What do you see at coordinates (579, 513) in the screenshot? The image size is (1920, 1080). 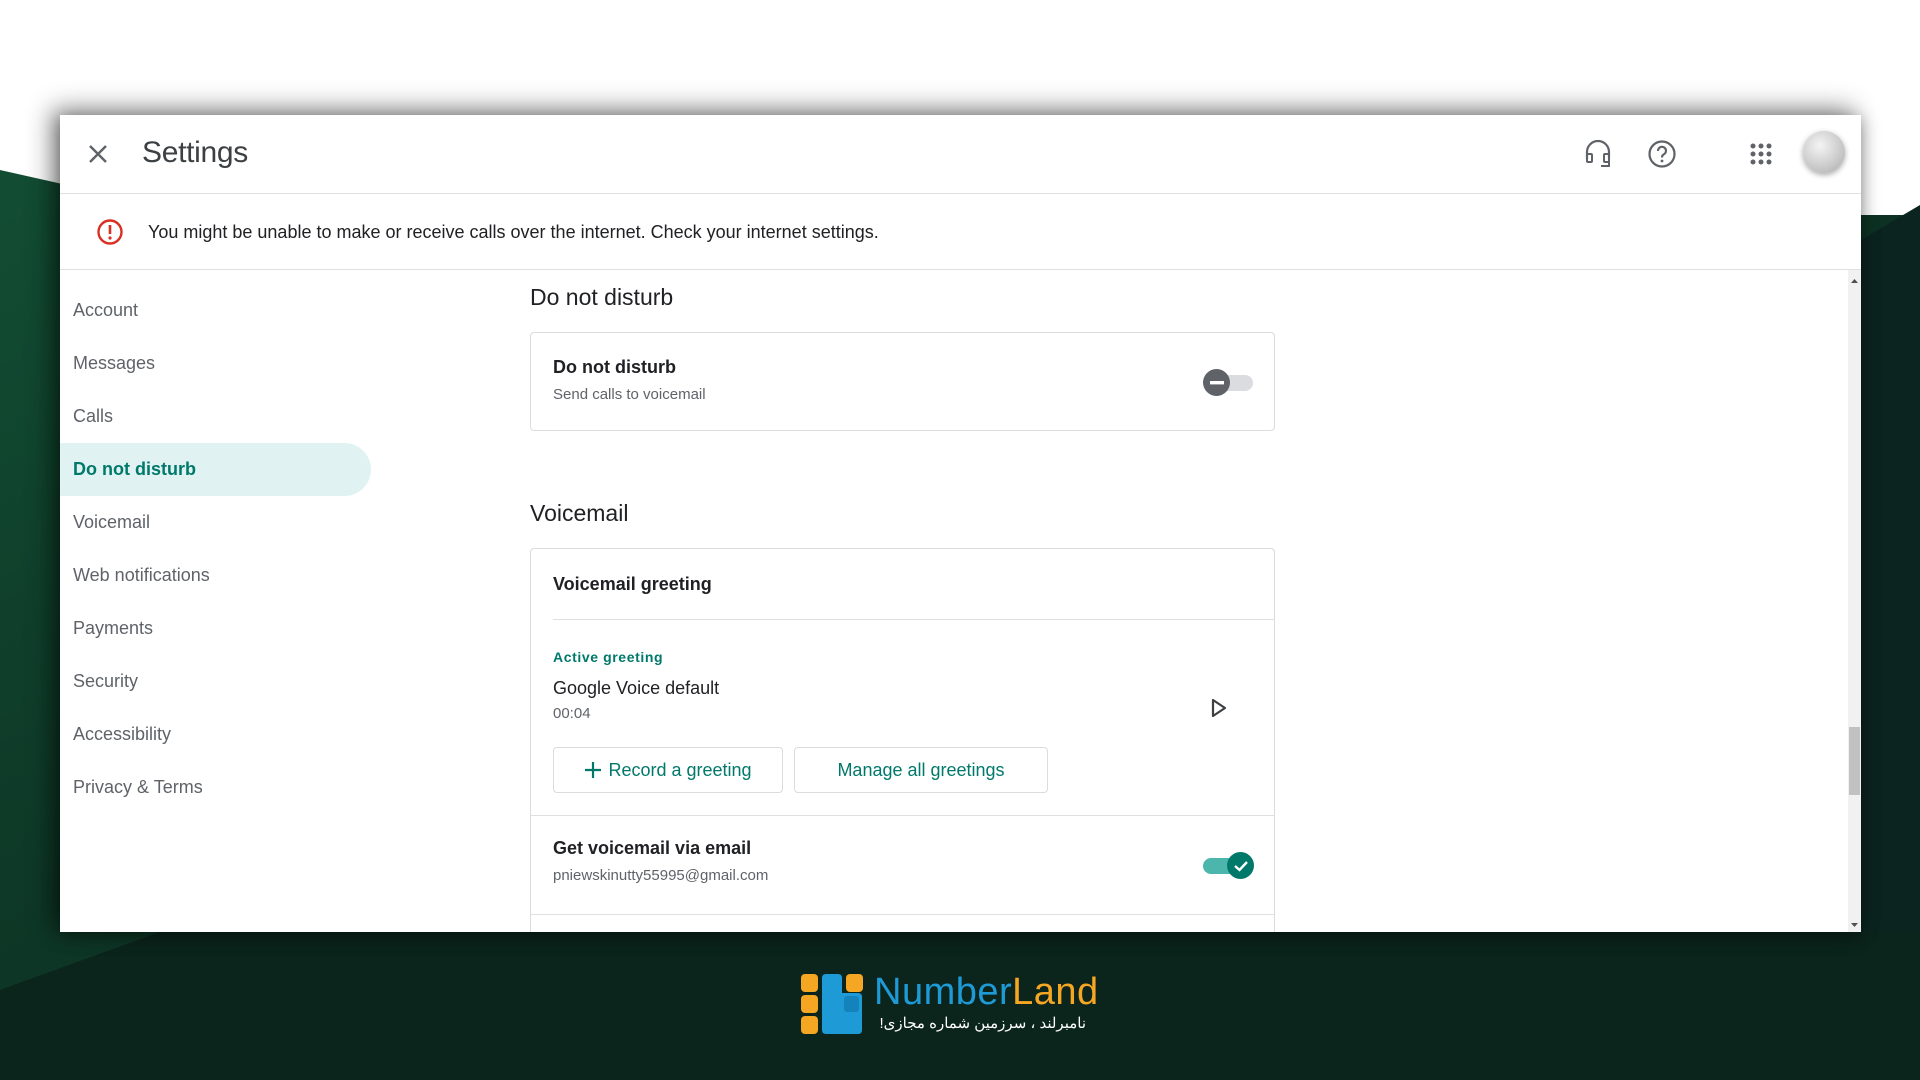 I see `voicemail-section-title: Voicemail` at bounding box center [579, 513].